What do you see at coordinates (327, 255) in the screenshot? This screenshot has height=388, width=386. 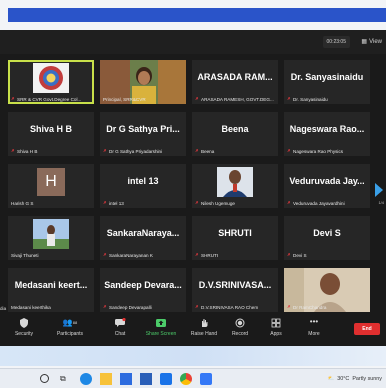 I see `participant-name-label: ✗ Devi S` at bounding box center [327, 255].